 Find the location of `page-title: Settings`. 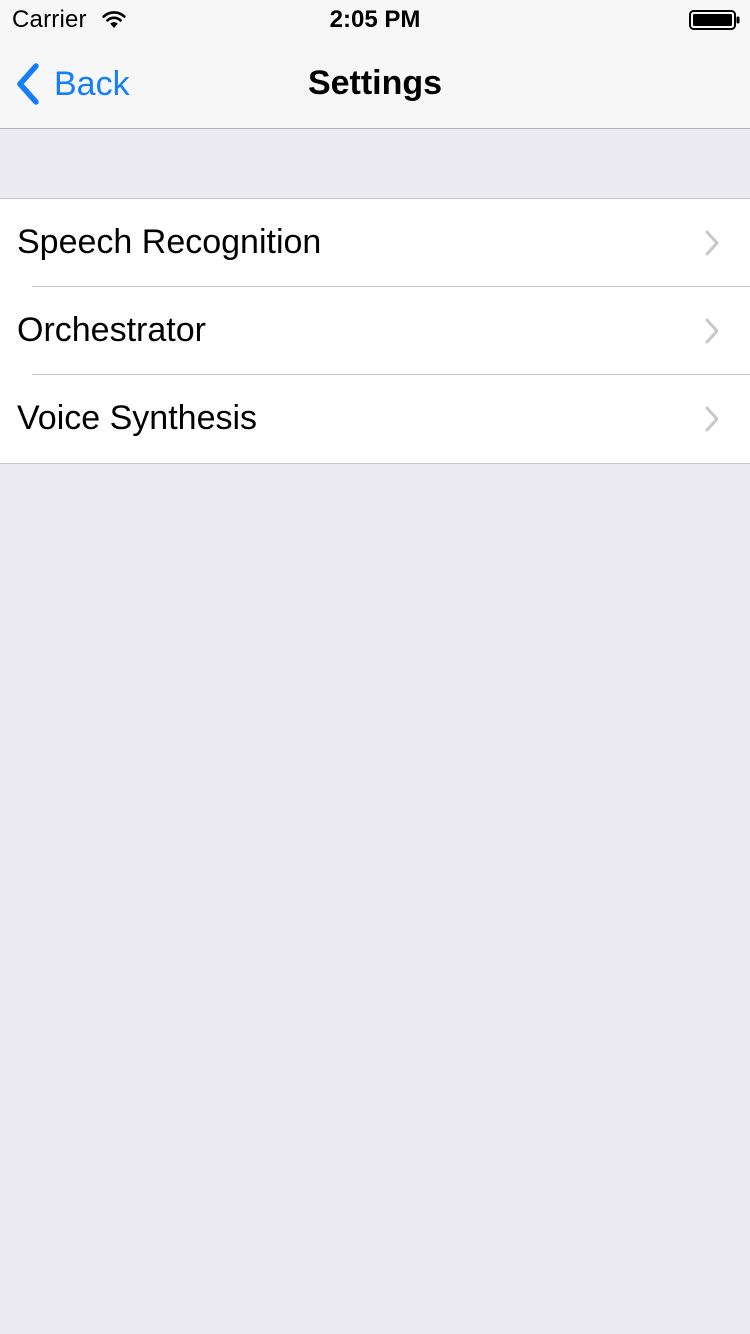

page-title: Settings is located at coordinates (375, 83).